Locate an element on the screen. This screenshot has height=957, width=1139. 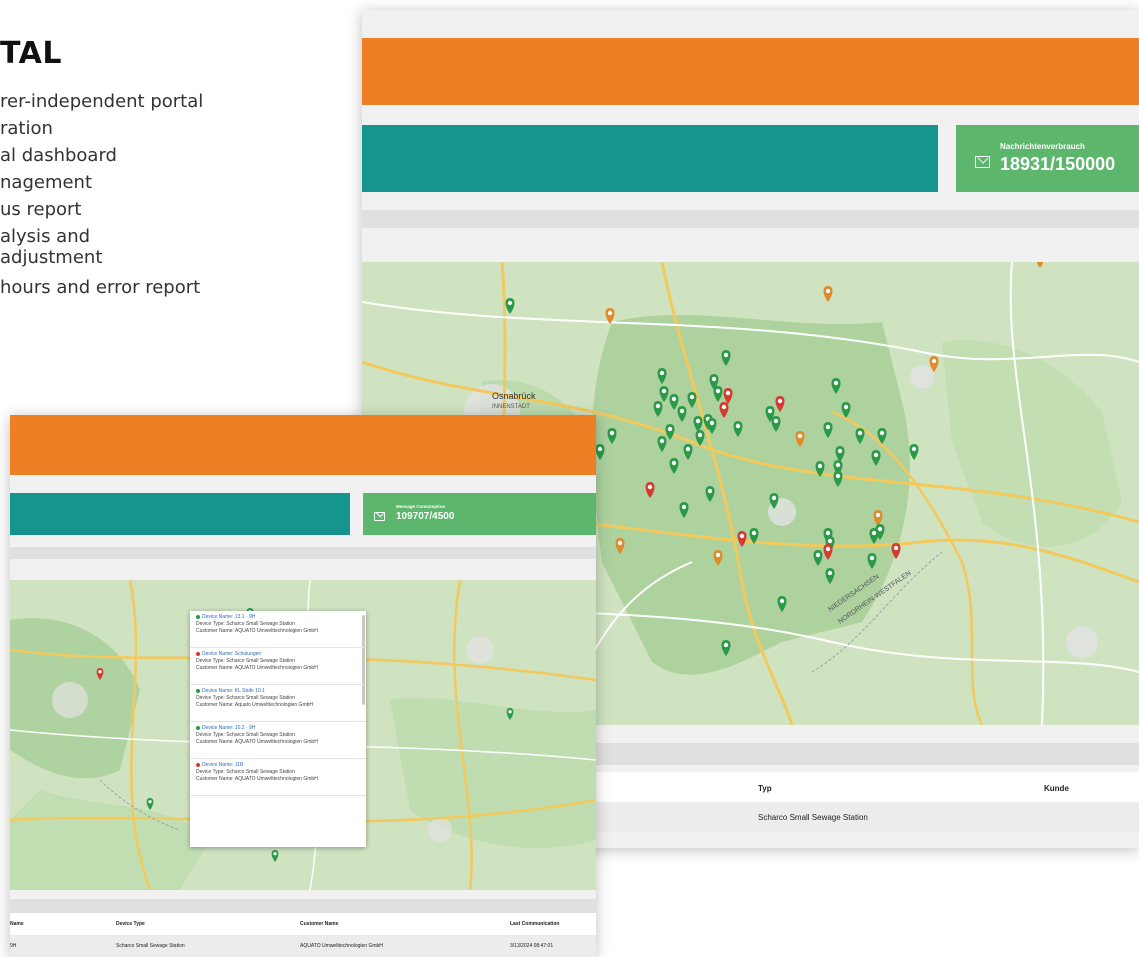
map-label-city: Osnabrück is located at coordinates (514, 396).